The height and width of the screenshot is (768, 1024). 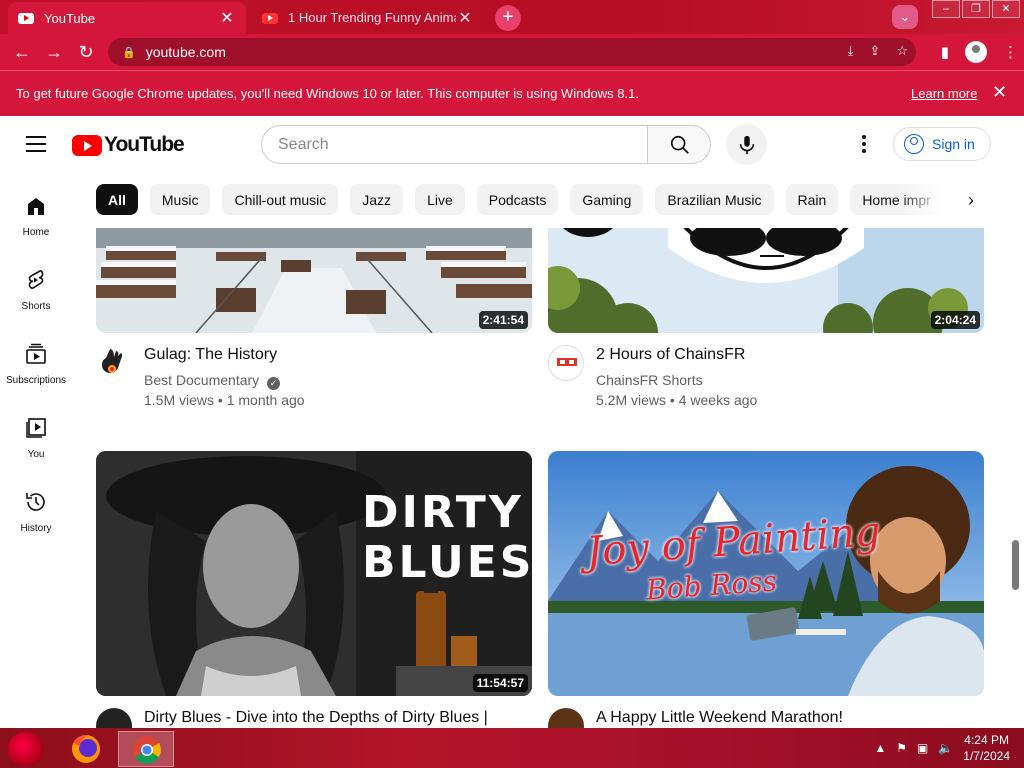 I want to click on share-icon: ⇪, so click(x=874, y=51).